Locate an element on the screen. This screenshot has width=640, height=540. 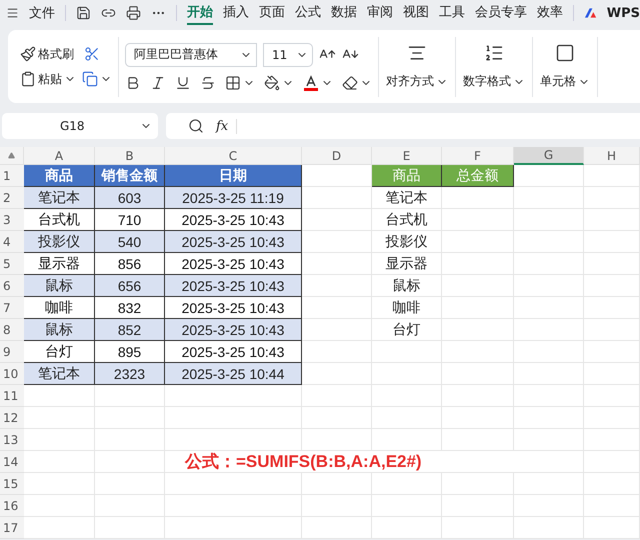
table-cell: 台式机 is located at coordinates (407, 220).